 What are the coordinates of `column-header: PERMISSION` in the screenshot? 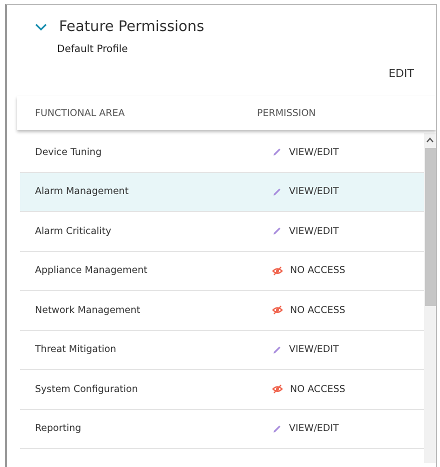 It's located at (286, 113).